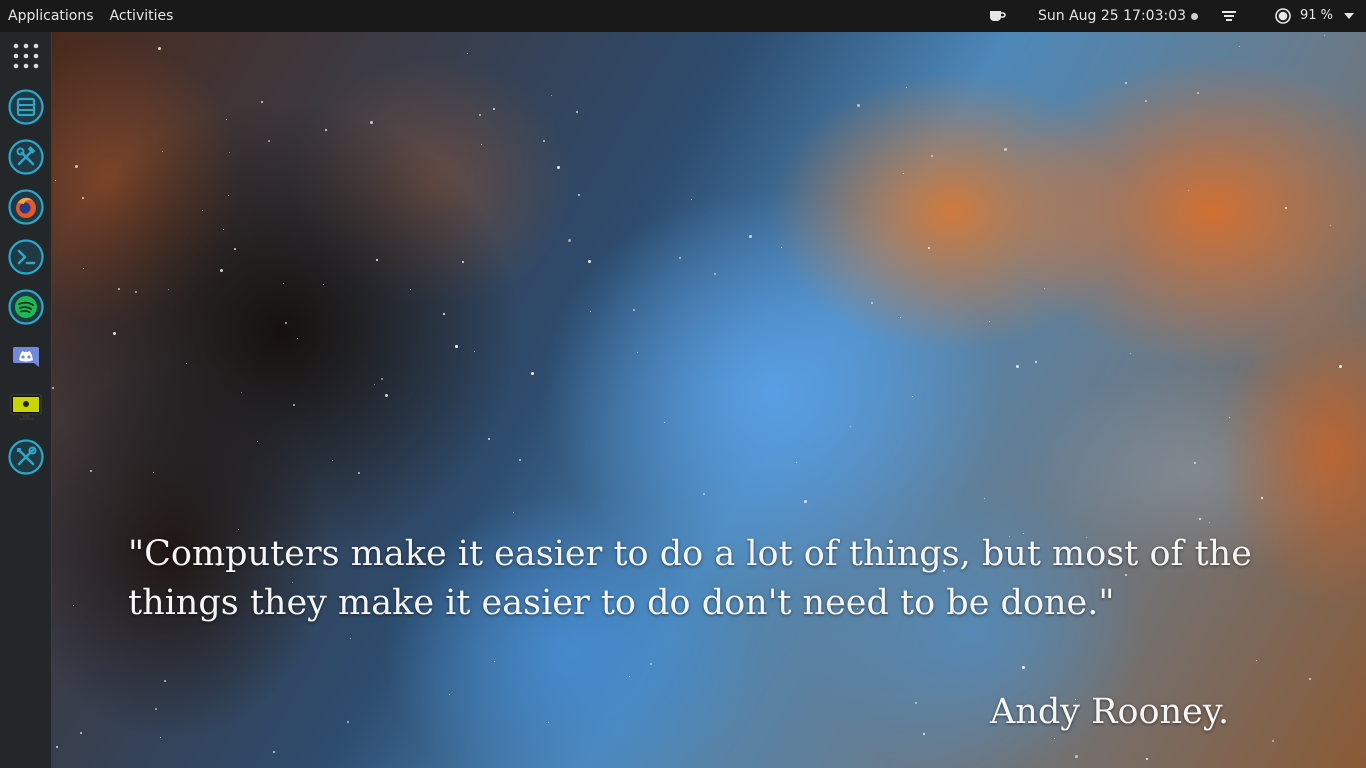 This screenshot has height=768, width=1366. What do you see at coordinates (1256, 16) in the screenshot?
I see `night-light-icon` at bounding box center [1256, 16].